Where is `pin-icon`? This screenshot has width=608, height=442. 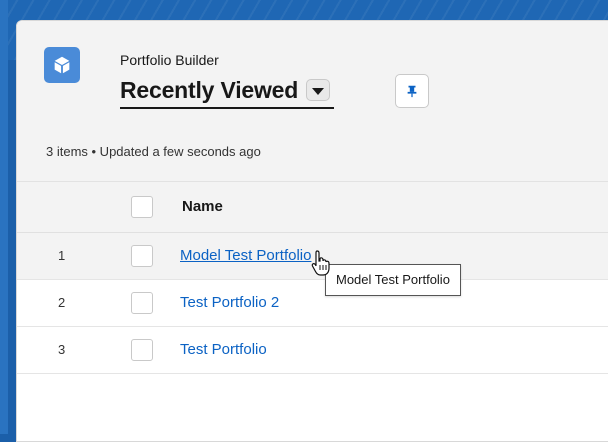
pin-icon is located at coordinates (412, 91).